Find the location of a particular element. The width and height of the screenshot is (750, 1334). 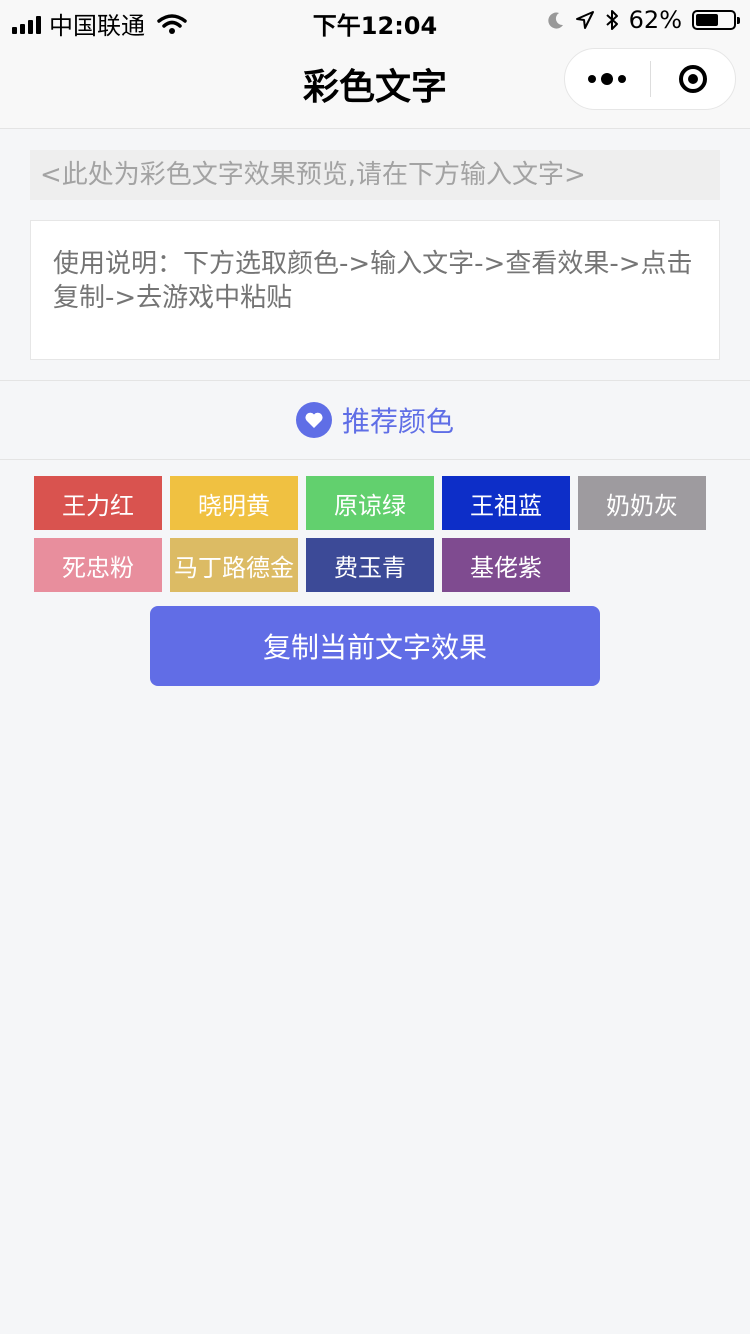

color-chip-wanglihong: 王力红 is located at coordinates (98, 503).